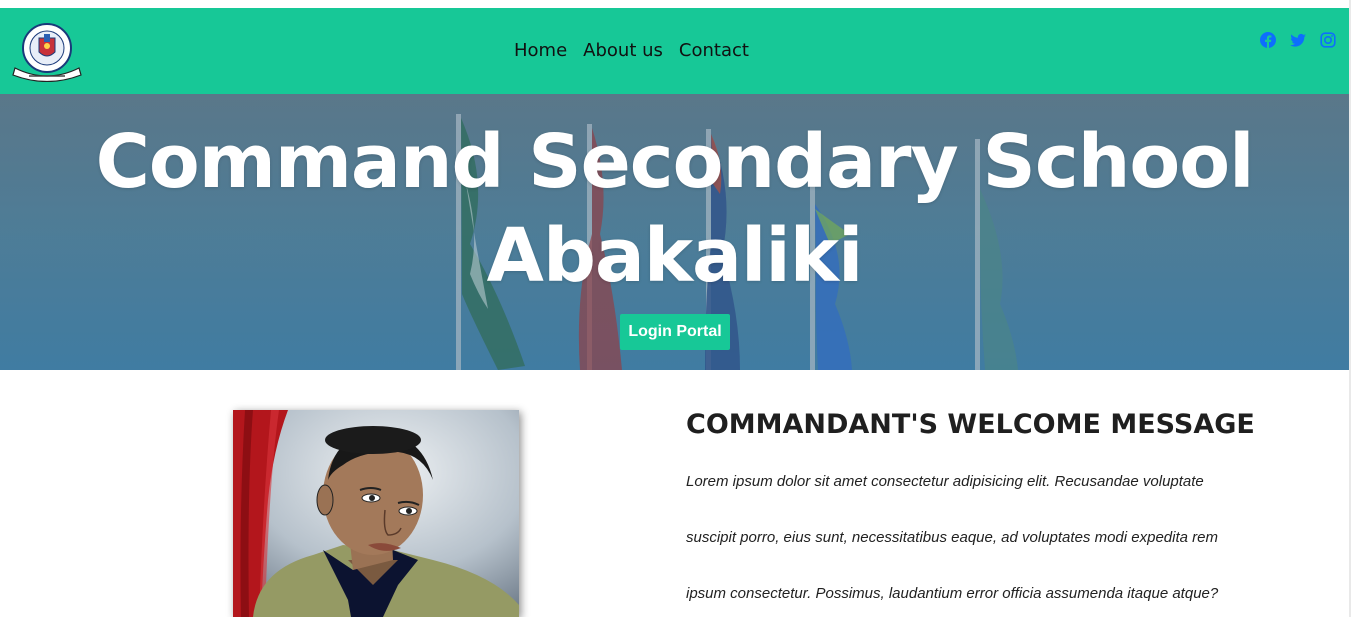  Describe the element at coordinates (1268, 40) in the screenshot. I see `facebook-icon` at that location.